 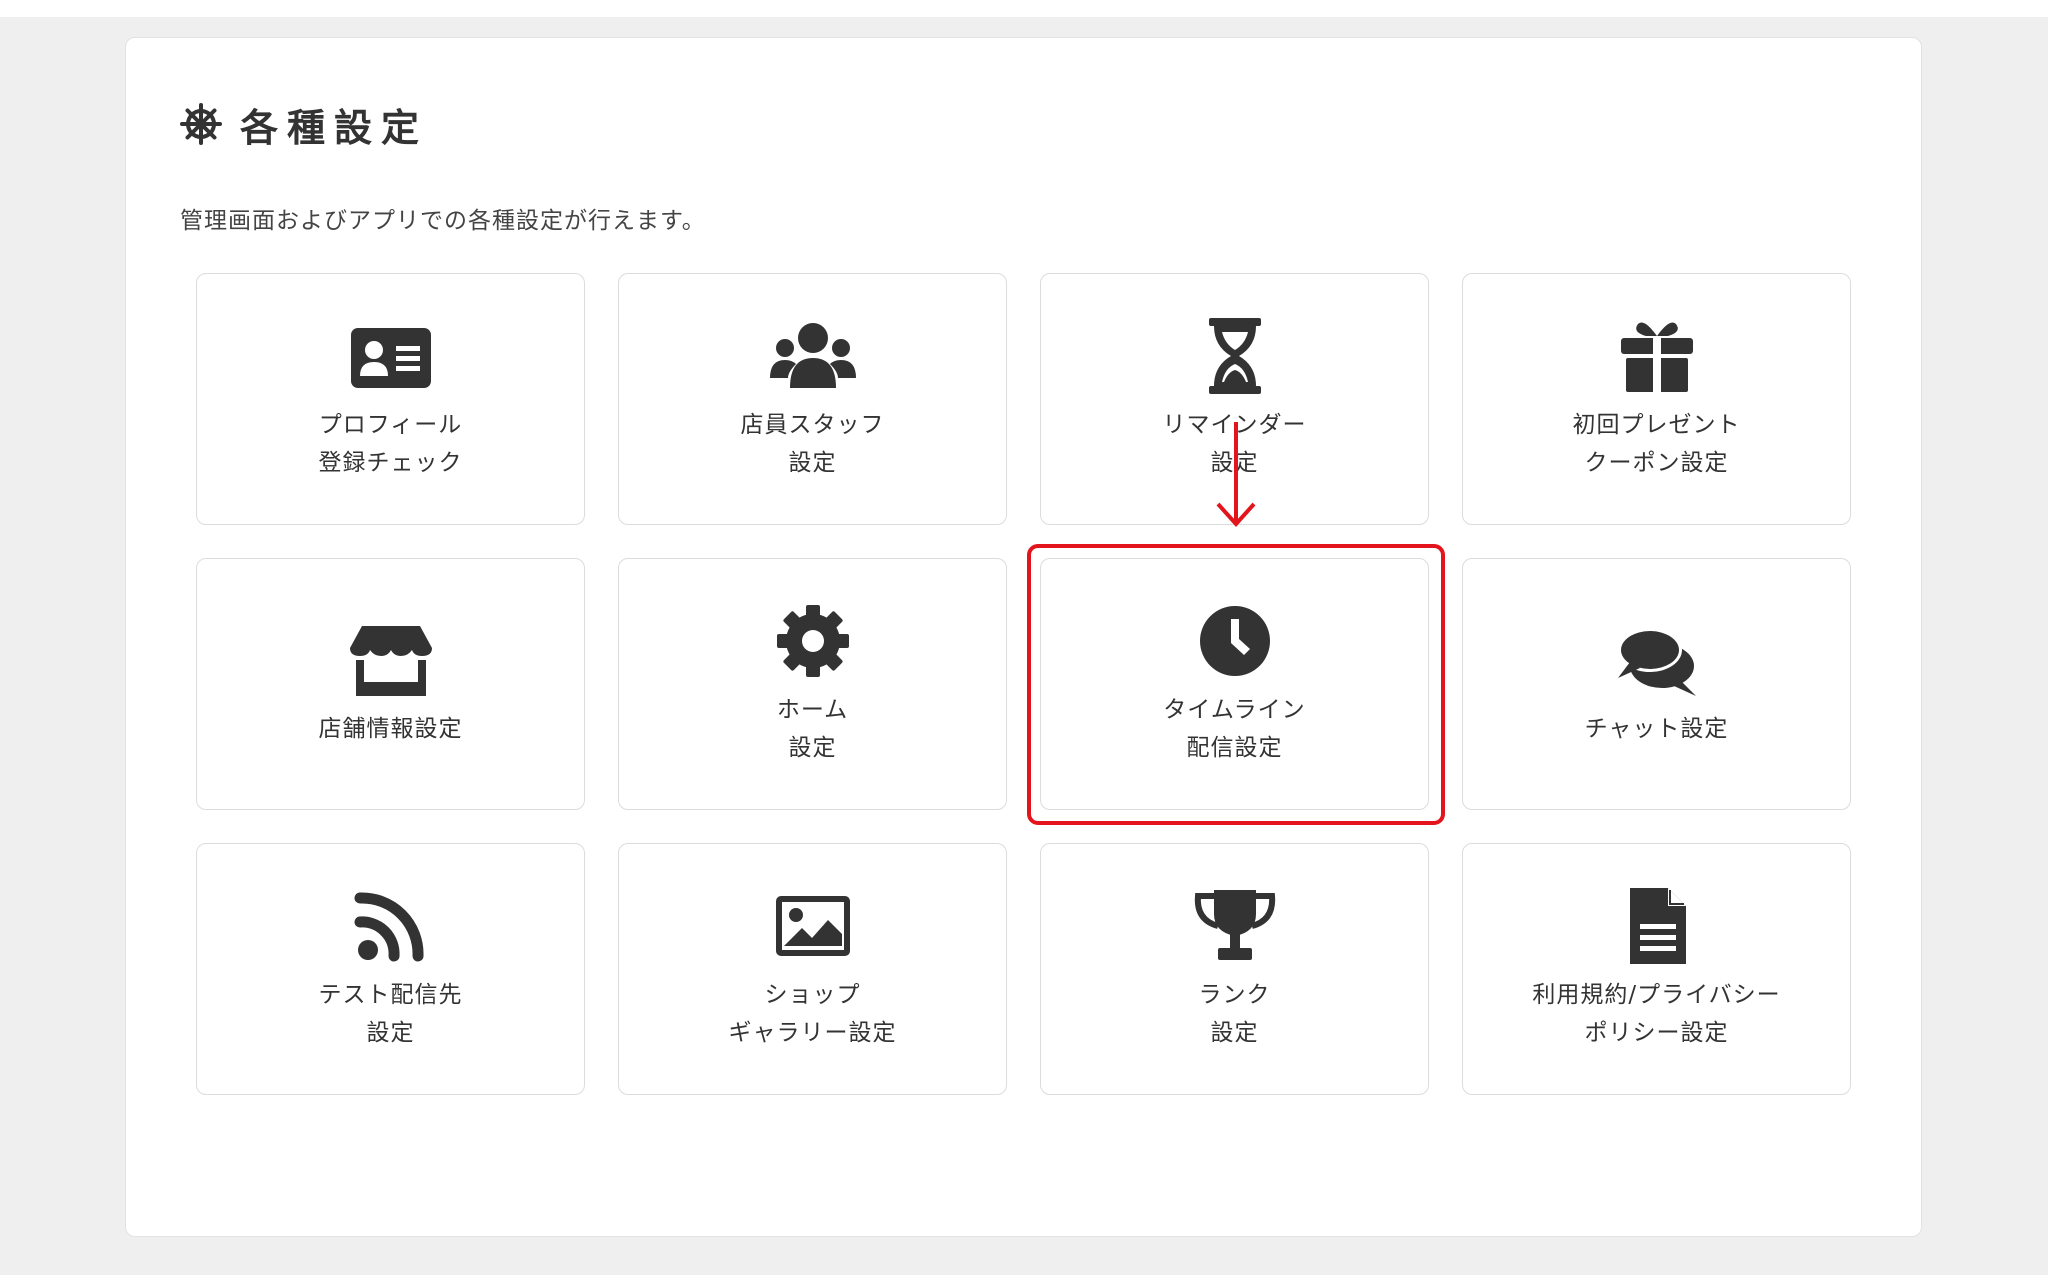 I want to click on card-label: 店員スタッフ 設定, so click(x=812, y=444).